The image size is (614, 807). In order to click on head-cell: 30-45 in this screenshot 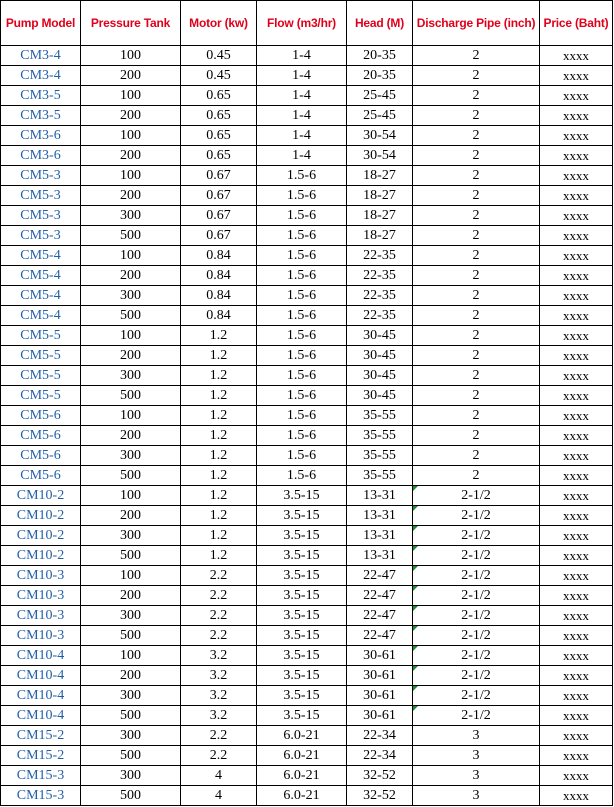, I will do `click(379, 375)`.